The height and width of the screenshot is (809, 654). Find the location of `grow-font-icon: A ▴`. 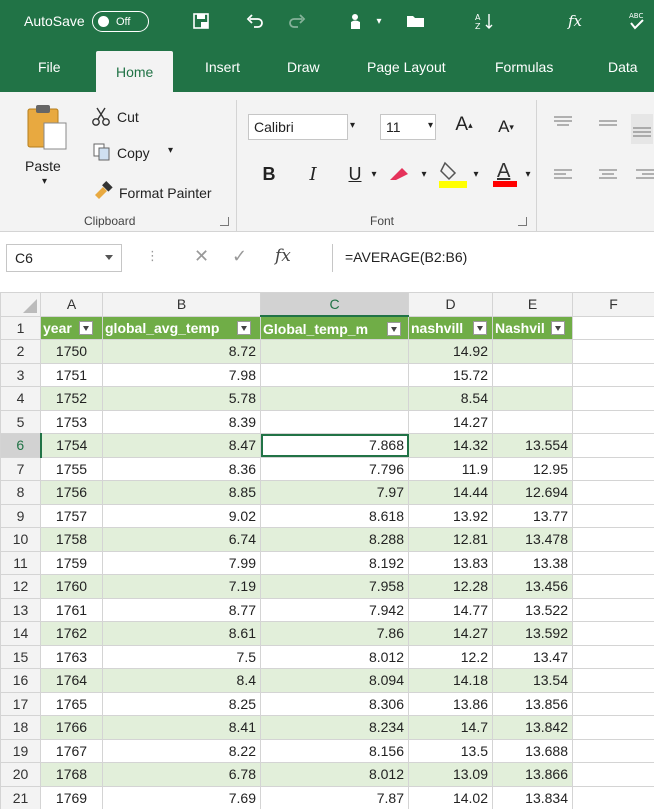

grow-font-icon: A ▴ is located at coordinates (464, 125).